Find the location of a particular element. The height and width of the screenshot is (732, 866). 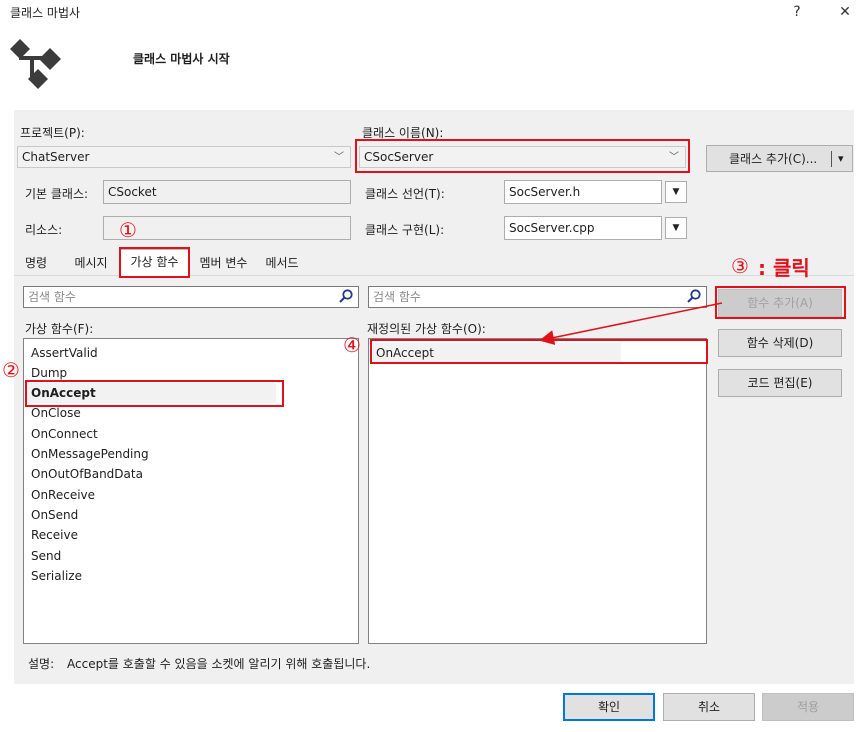

ok-button: 확인 is located at coordinates (609, 707).